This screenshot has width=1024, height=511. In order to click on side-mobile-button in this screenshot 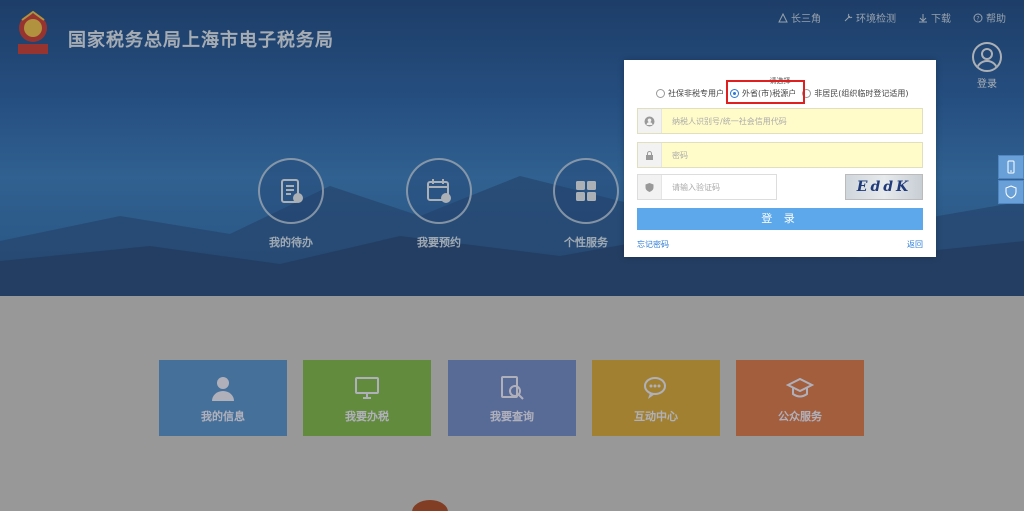, I will do `click(1011, 167)`.